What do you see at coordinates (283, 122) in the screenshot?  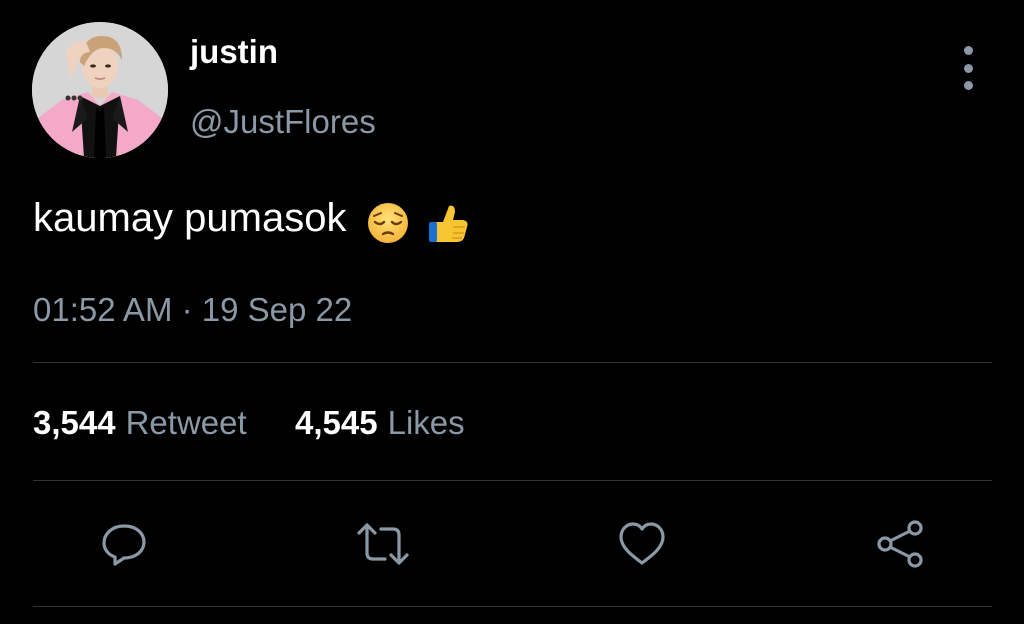 I see `user-handle: @JustFlores` at bounding box center [283, 122].